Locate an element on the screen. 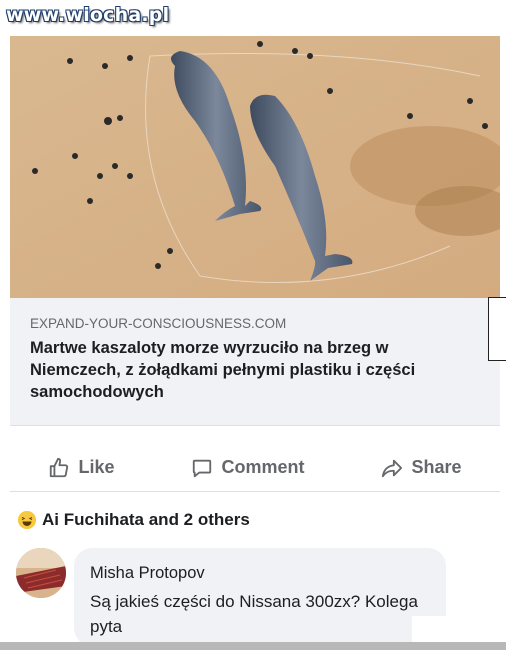 This screenshot has height=650, width=506. share-button: Share is located at coordinates (421, 468).